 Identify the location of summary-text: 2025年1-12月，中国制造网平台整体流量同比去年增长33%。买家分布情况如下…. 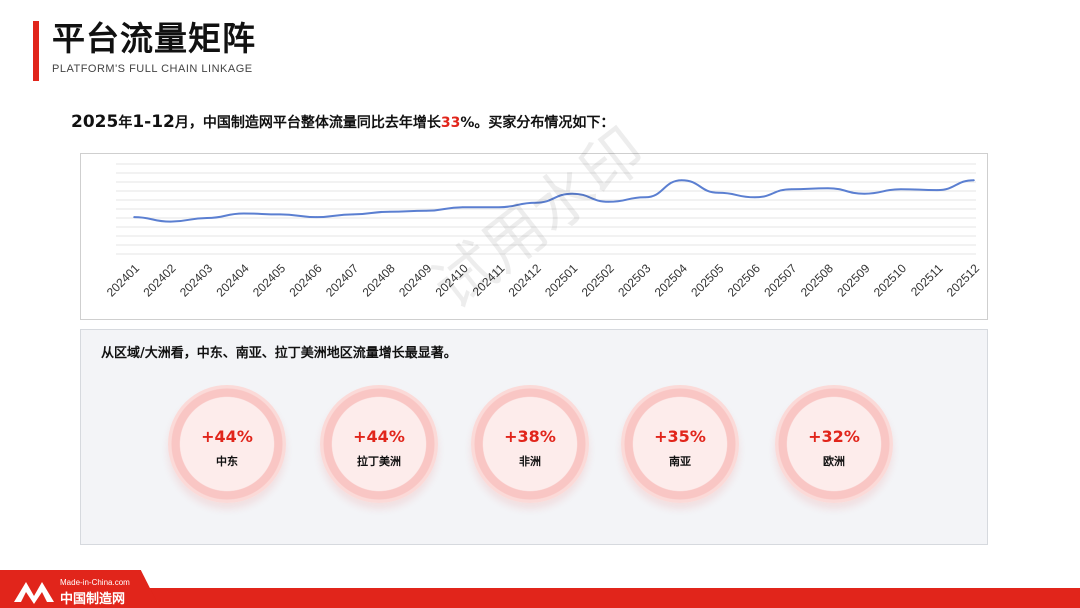
(342, 122).